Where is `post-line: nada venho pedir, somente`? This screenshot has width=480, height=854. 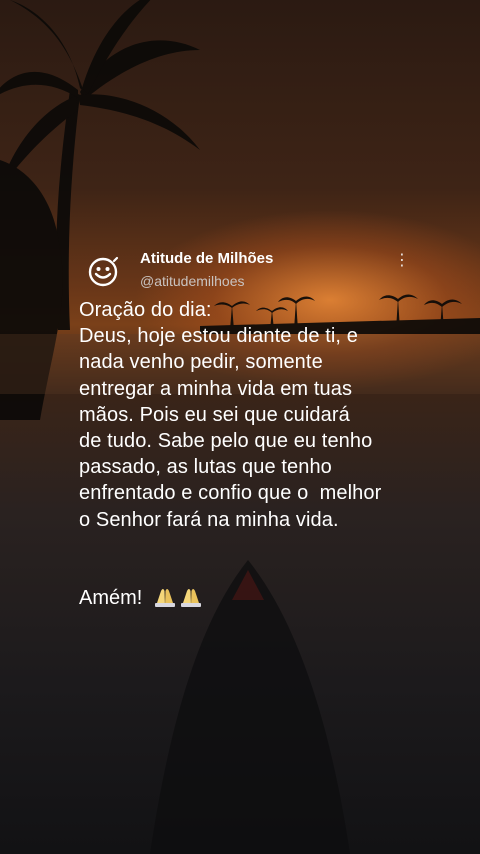 post-line: nada venho pedir, somente is located at coordinates (201, 362).